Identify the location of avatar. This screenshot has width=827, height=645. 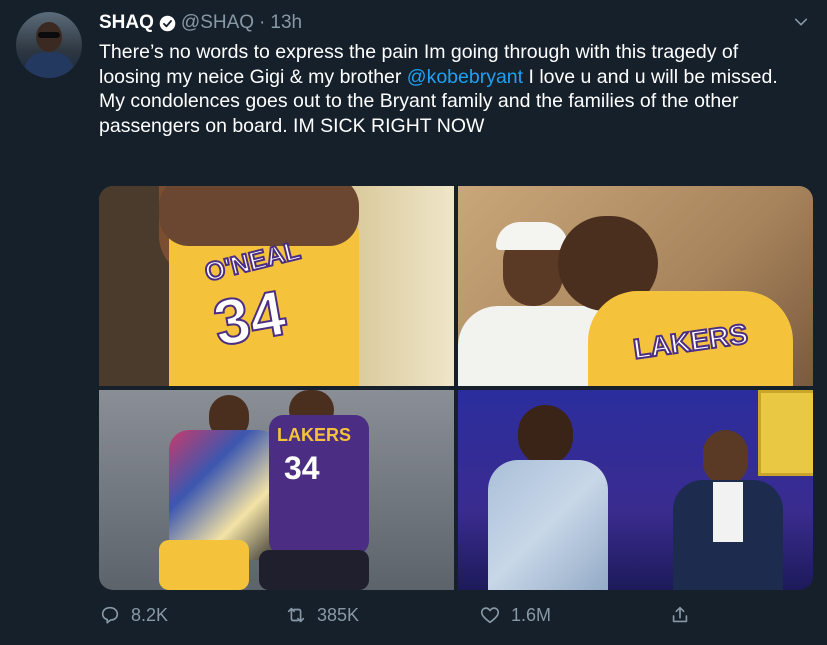
(49, 45).